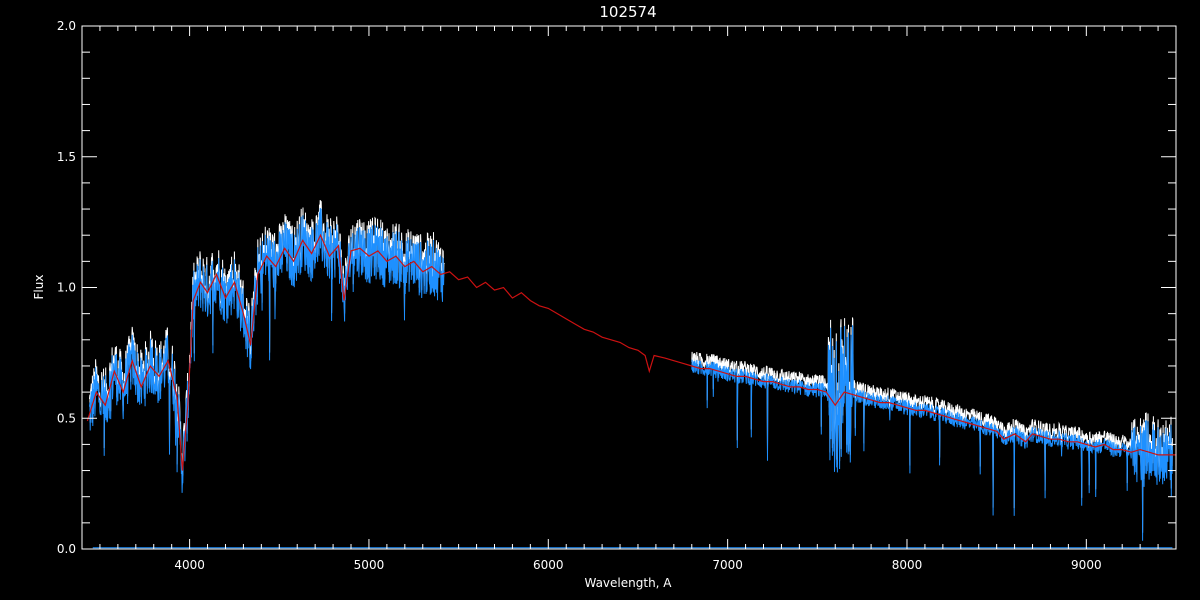 This screenshot has height=600, width=1200. Describe the element at coordinates (907, 565) in the screenshot. I see `x-tick-label: 8000` at that location.